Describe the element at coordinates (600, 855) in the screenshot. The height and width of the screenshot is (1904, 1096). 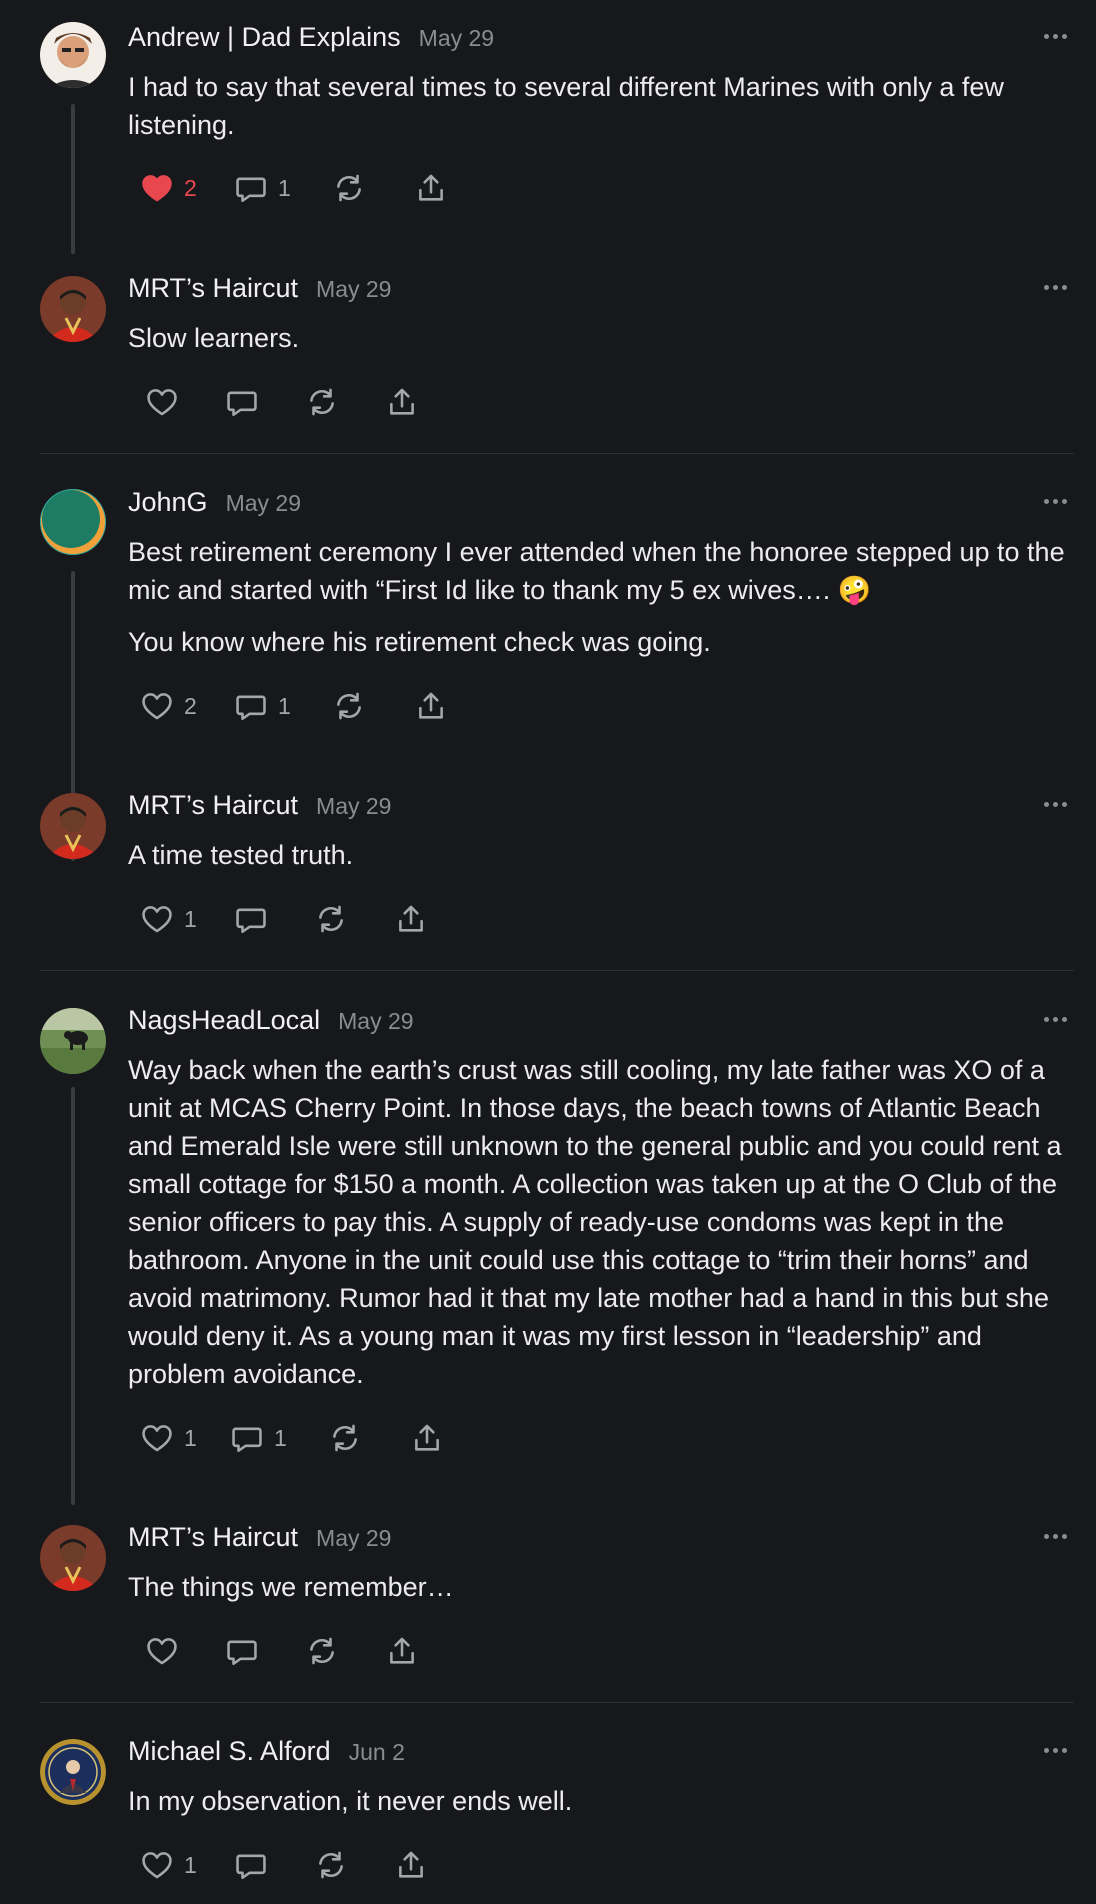
I see `comment-body: A time tested truth.` at that location.